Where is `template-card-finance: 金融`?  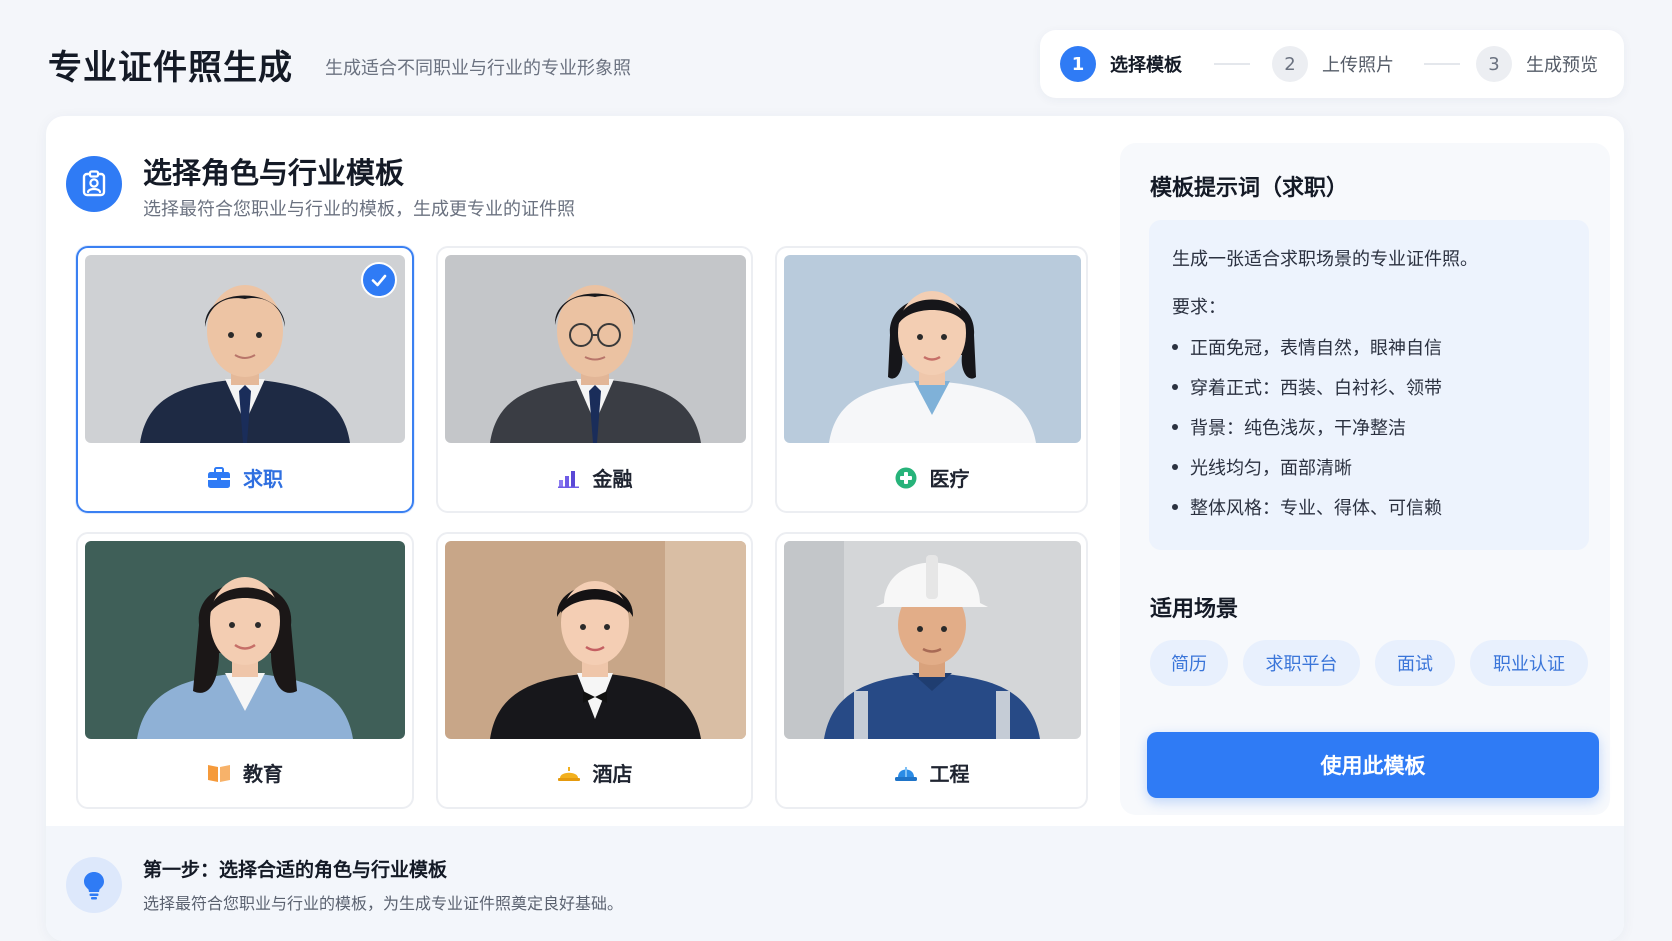 template-card-finance: 金融 is located at coordinates (594, 379).